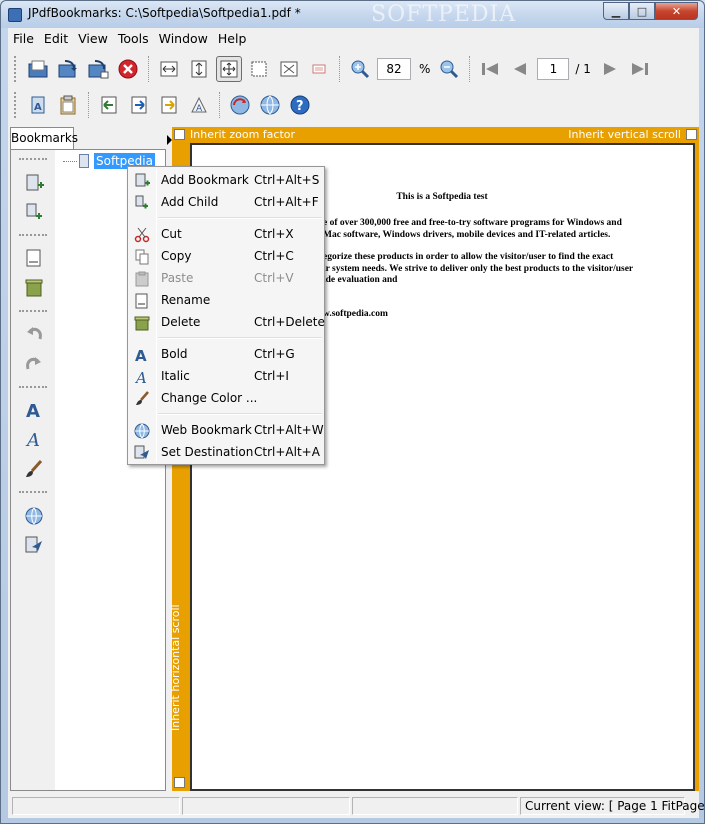 The image size is (705, 824). I want to click on trash-icon, so click(142, 323).